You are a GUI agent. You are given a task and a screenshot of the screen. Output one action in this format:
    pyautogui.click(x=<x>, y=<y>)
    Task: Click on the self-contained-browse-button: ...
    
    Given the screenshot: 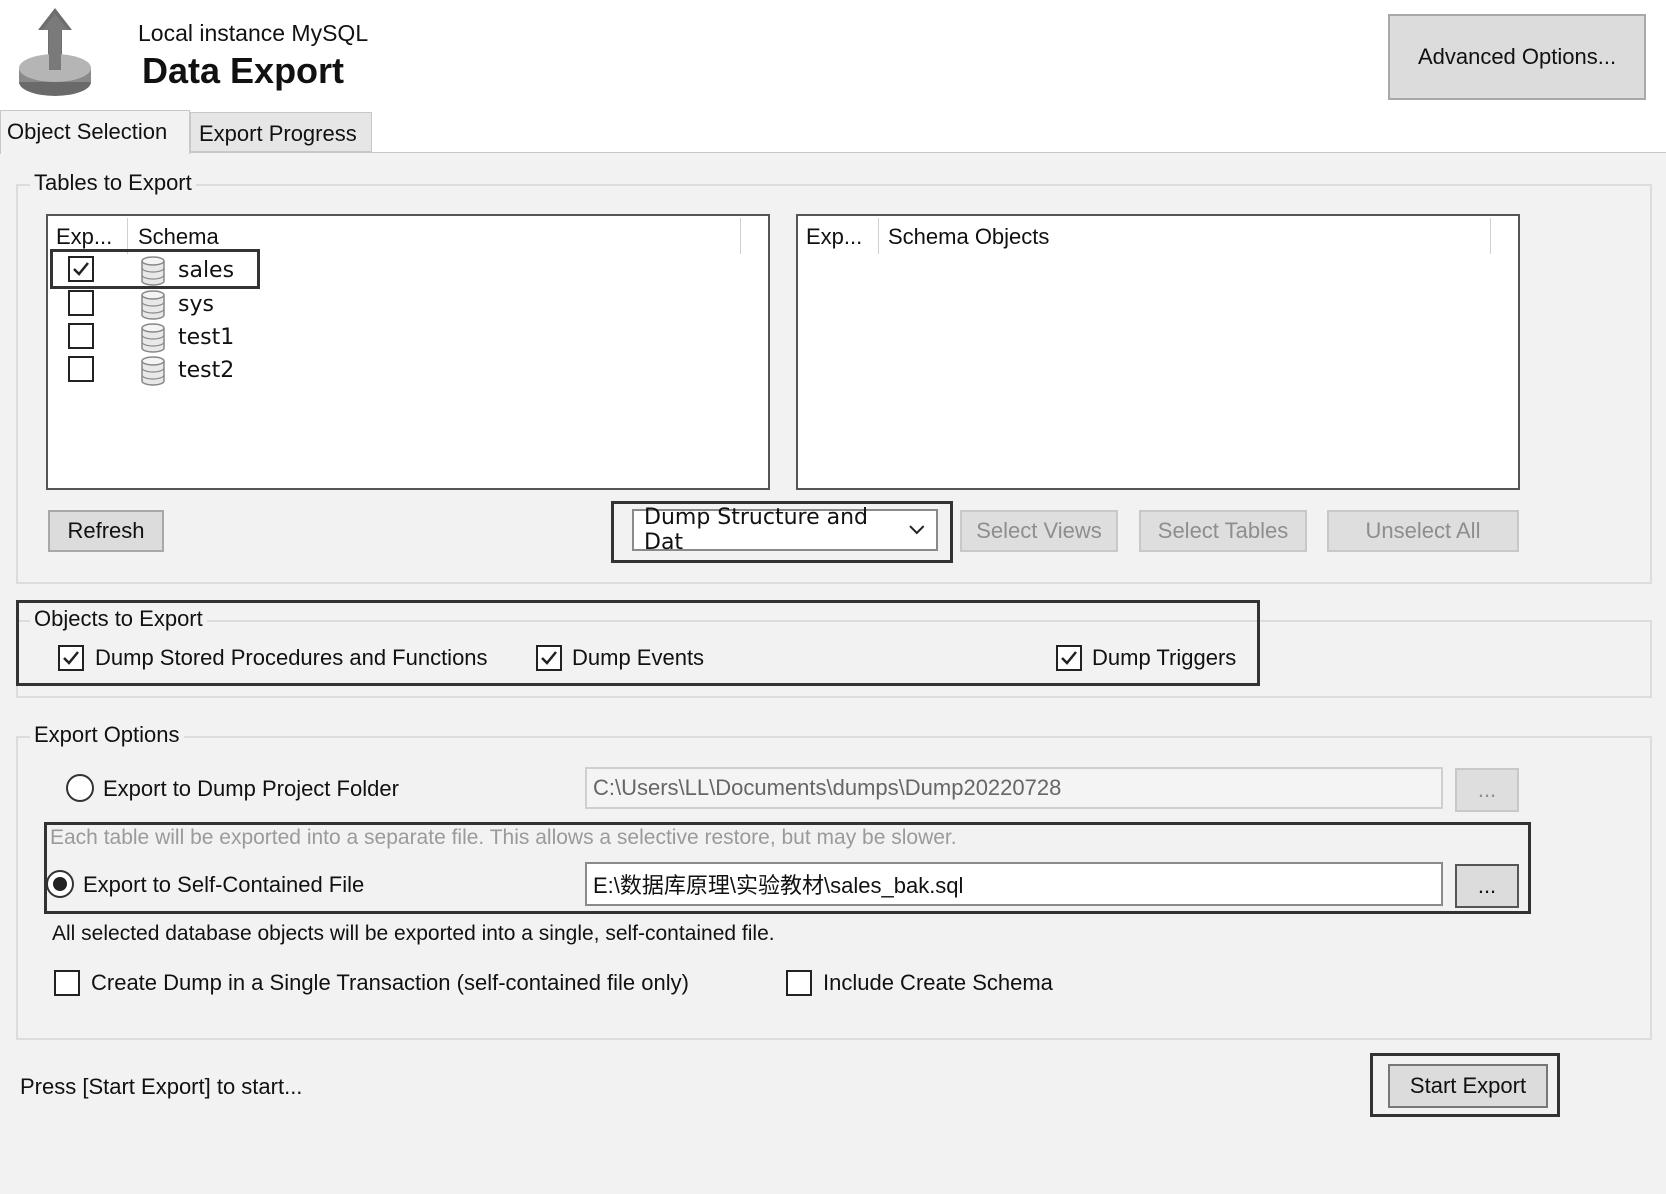 What is the action you would take?
    pyautogui.click(x=1487, y=886)
    